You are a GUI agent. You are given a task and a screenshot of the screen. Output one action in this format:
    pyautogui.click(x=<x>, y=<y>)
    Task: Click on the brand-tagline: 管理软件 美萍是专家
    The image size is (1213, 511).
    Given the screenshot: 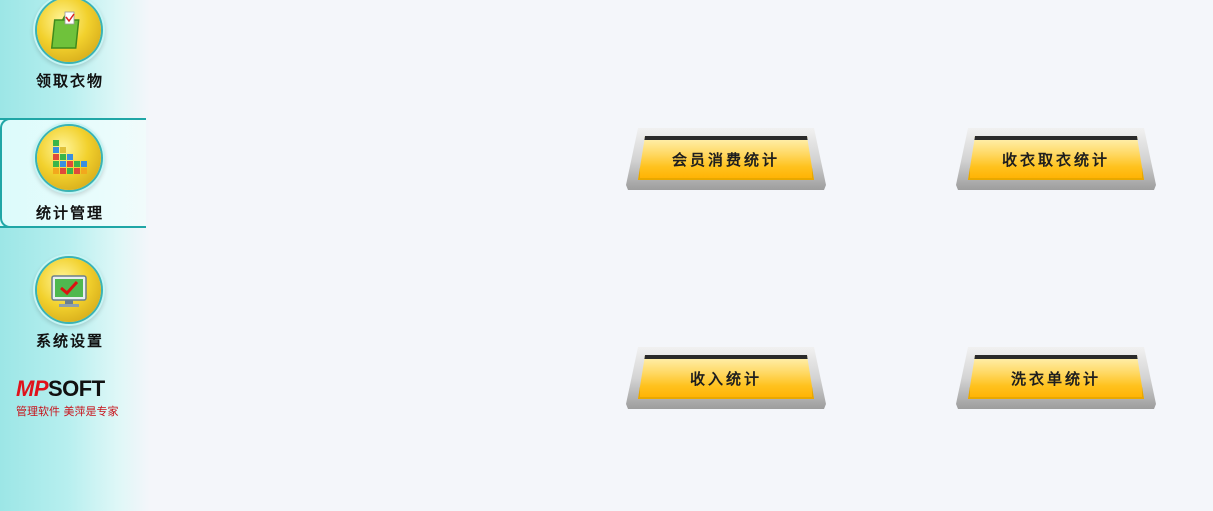 What is the action you would take?
    pyautogui.click(x=67, y=411)
    